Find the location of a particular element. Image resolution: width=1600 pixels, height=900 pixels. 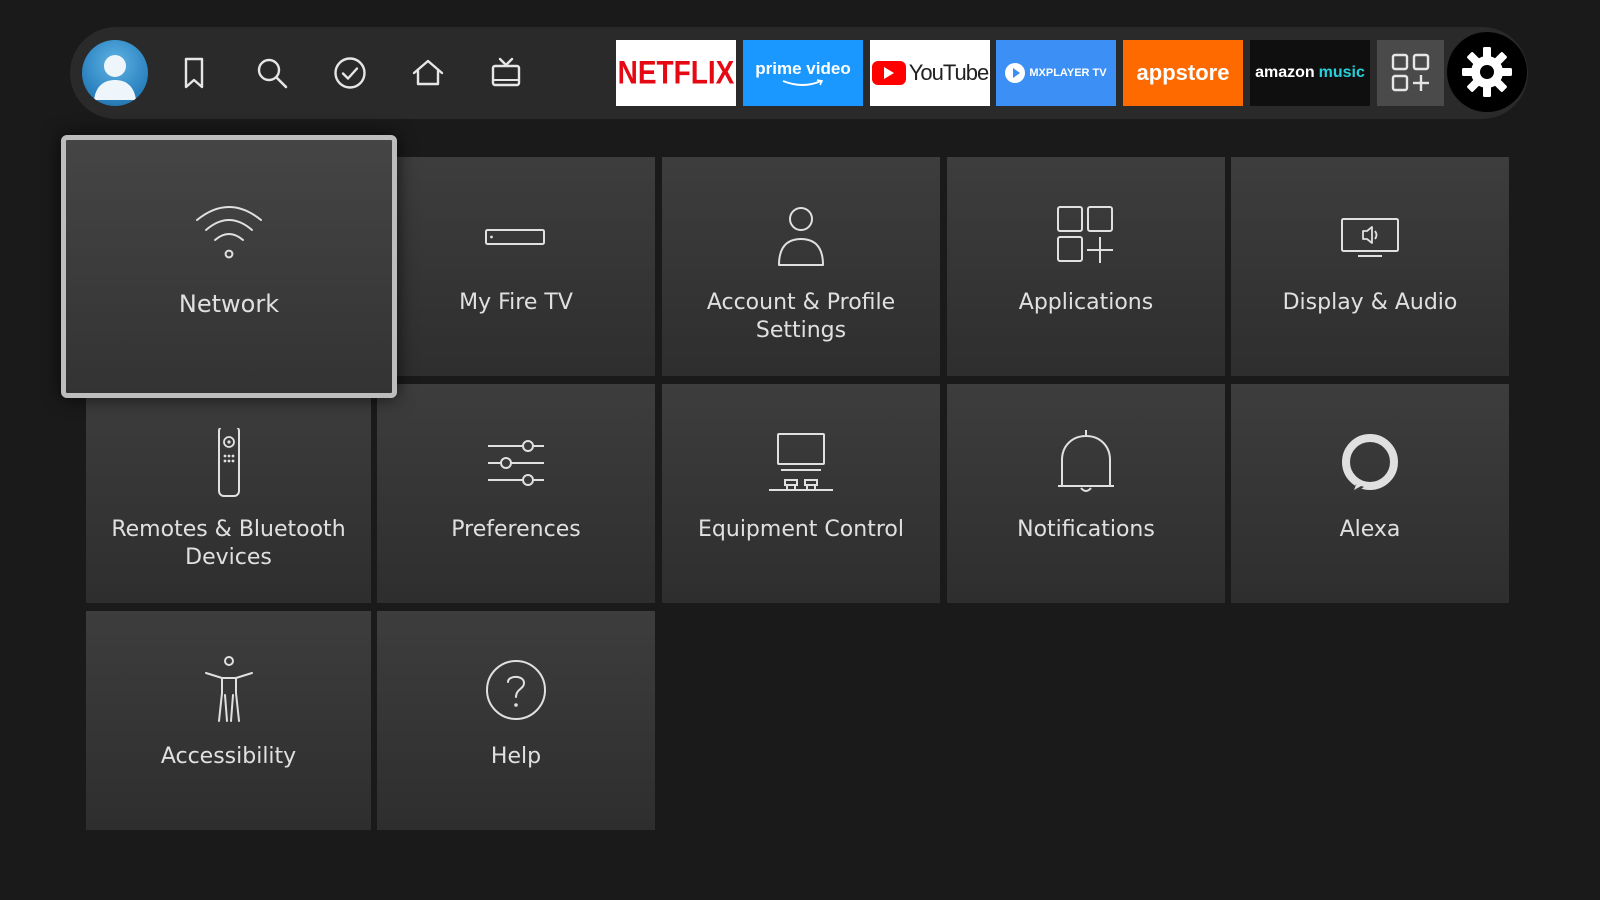

settings-button is located at coordinates (1487, 72).